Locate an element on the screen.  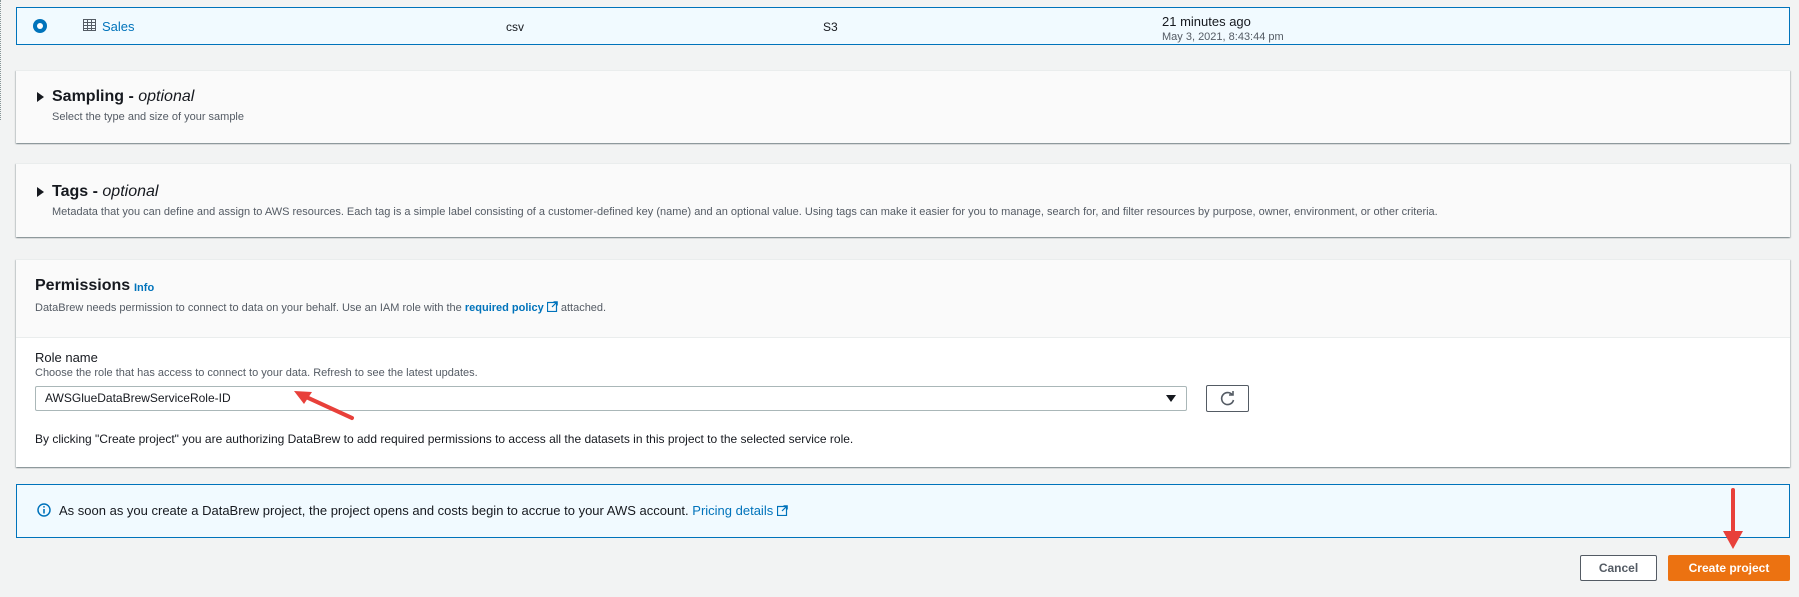
permissions-description-suffix: attached. is located at coordinates (583, 308).